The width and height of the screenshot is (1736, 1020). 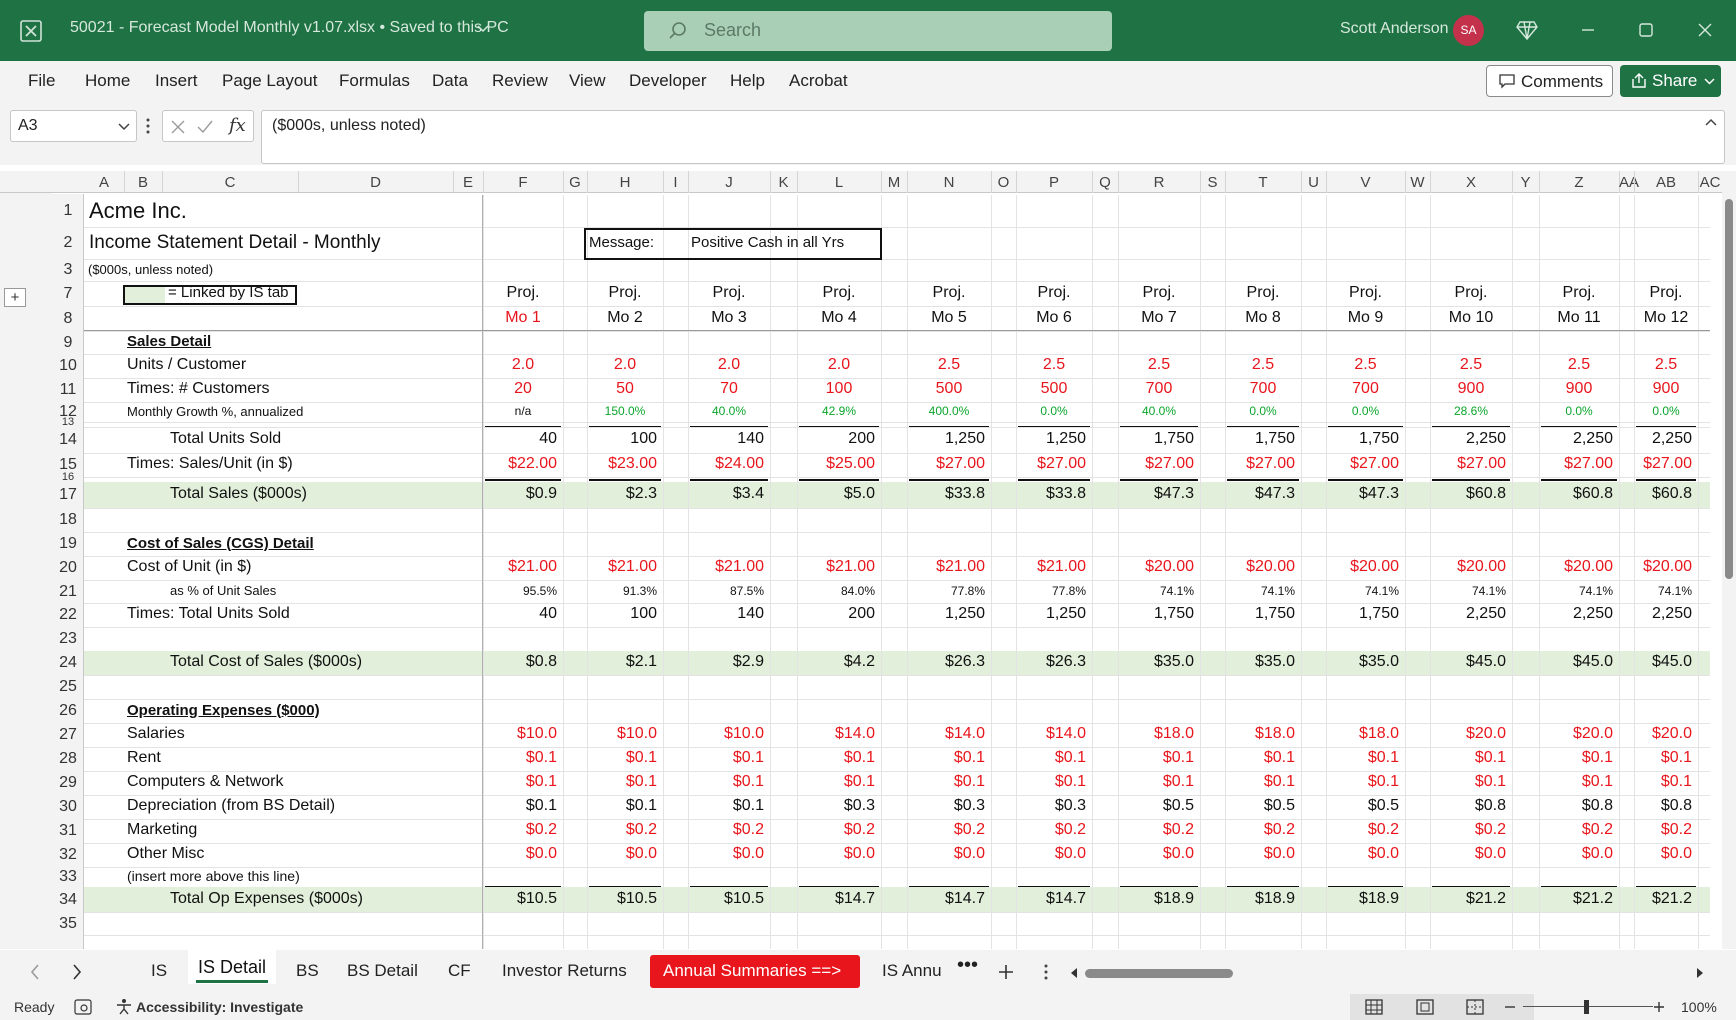 What do you see at coordinates (307, 389) in the screenshot?
I see `row-label-times-customers: Times: # Customers` at bounding box center [307, 389].